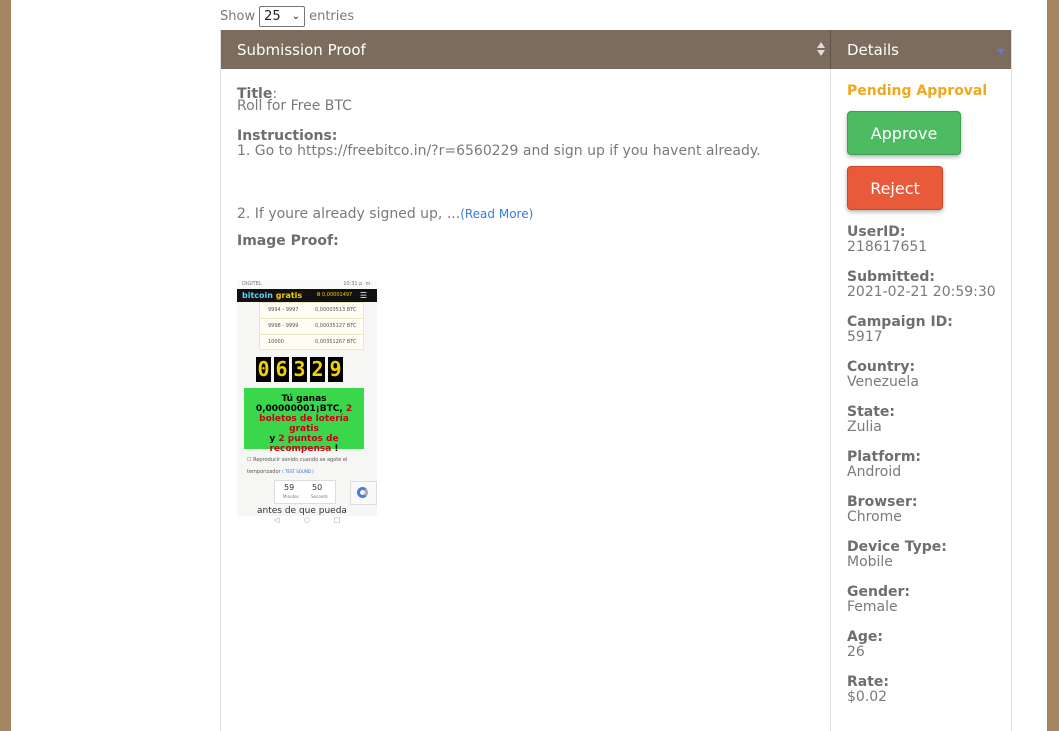 The height and width of the screenshot is (731, 1059). What do you see at coordinates (921, 49) in the screenshot?
I see `column-header-details: Details` at bounding box center [921, 49].